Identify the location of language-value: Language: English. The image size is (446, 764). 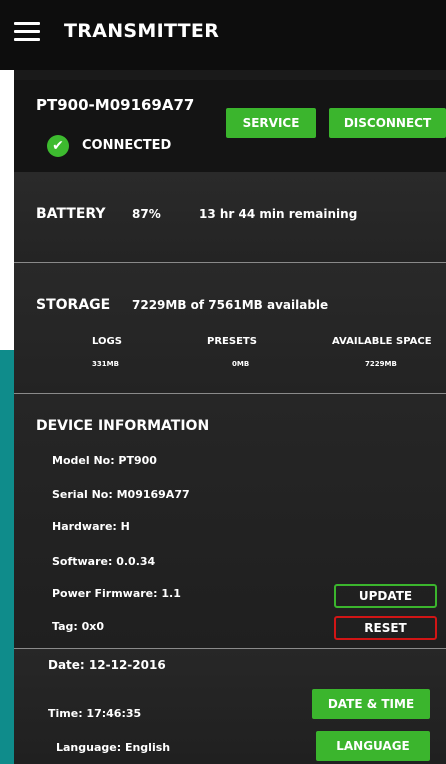
(113, 747).